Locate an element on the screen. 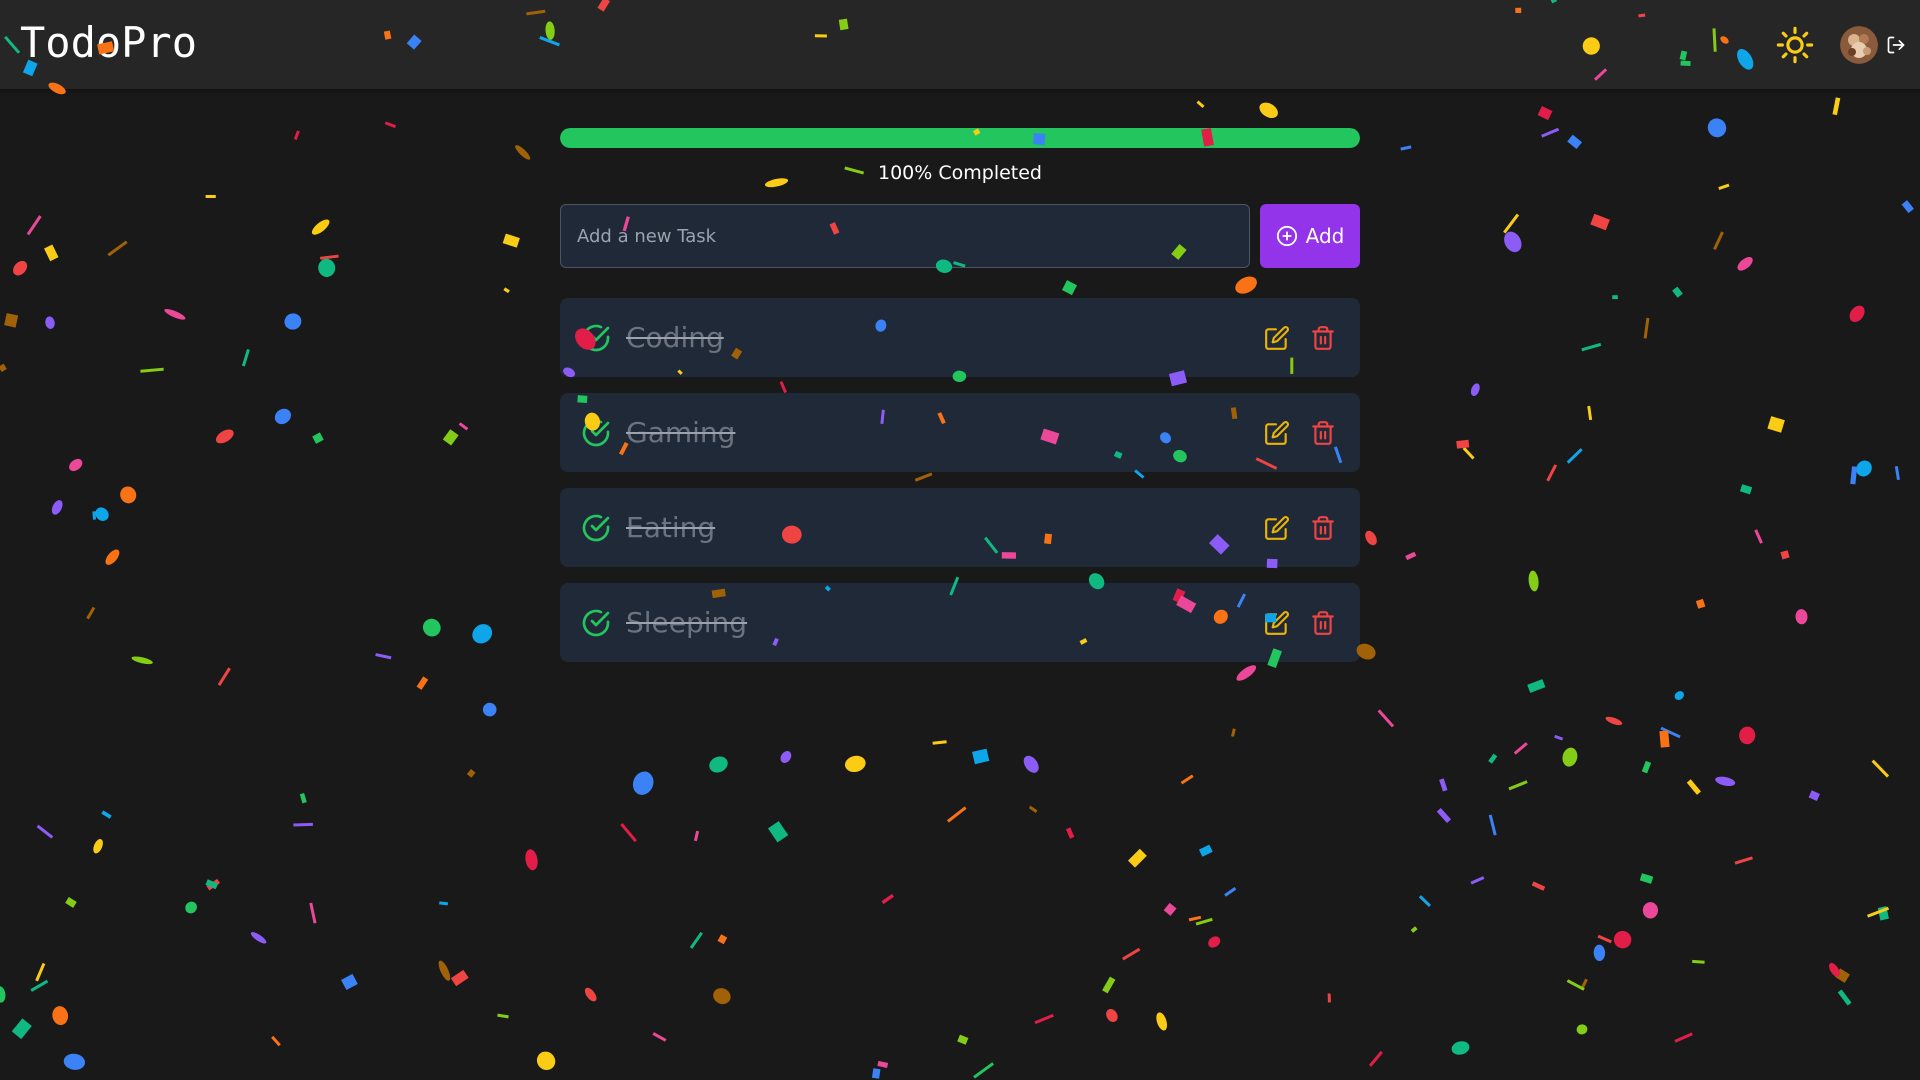 Image resolution: width=1920 pixels, height=1080 pixels. theme-toggle-button is located at coordinates (1795, 45).